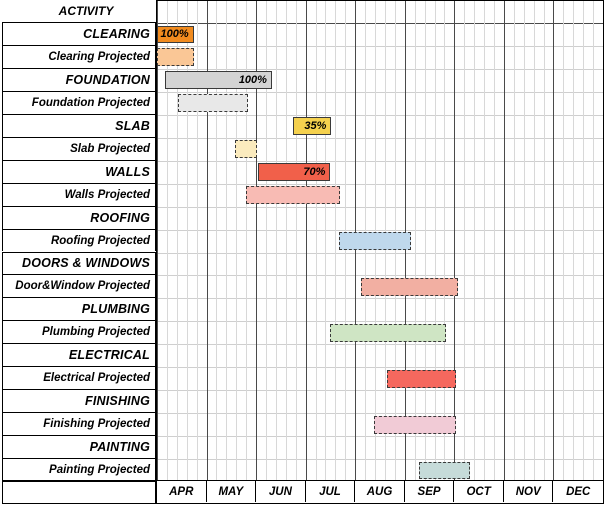 This screenshot has height=505, width=612. I want to click on activity-row-label: ROOFING, so click(79, 217).